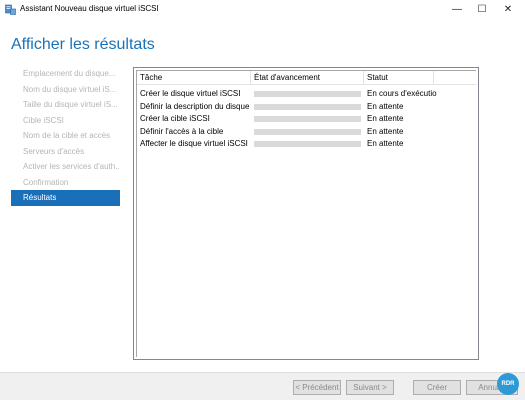 This screenshot has height=400, width=525. I want to click on table-row: Définir l'accès à la cible En attente, so click(306, 132).